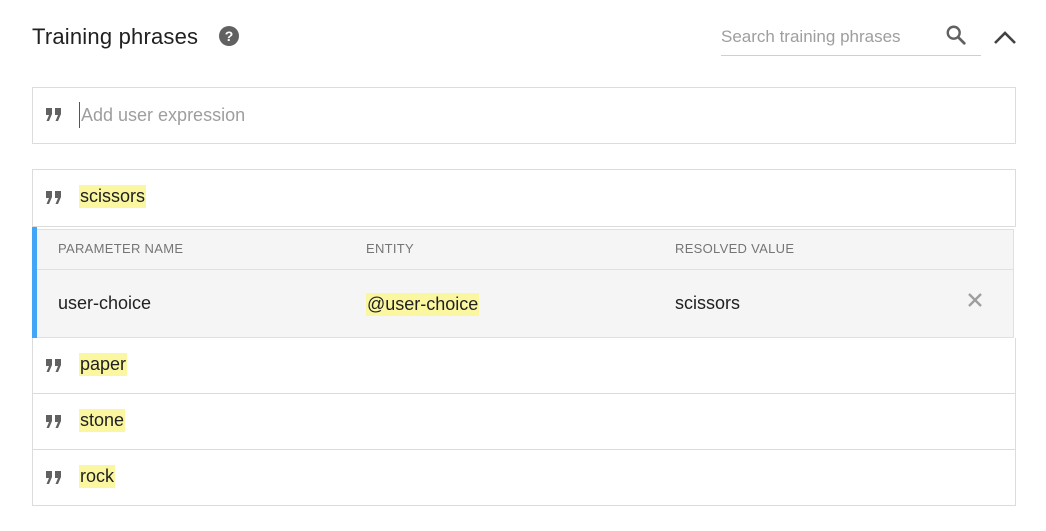 The height and width of the screenshot is (531, 1046). I want to click on phrase-text: scissors, so click(113, 196).